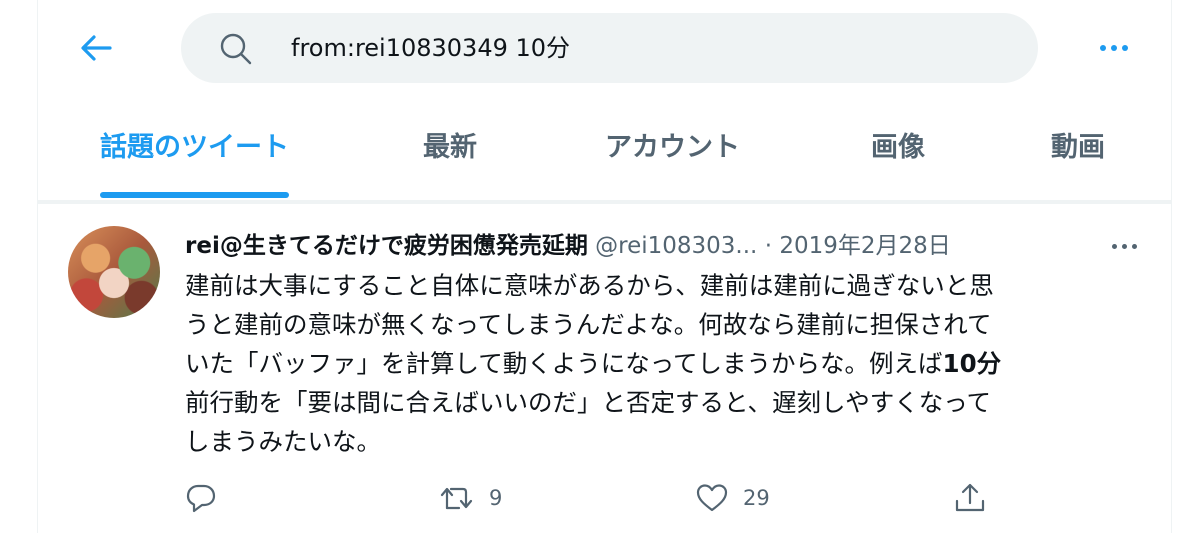  I want to click on tab-label: 画像, so click(898, 147).